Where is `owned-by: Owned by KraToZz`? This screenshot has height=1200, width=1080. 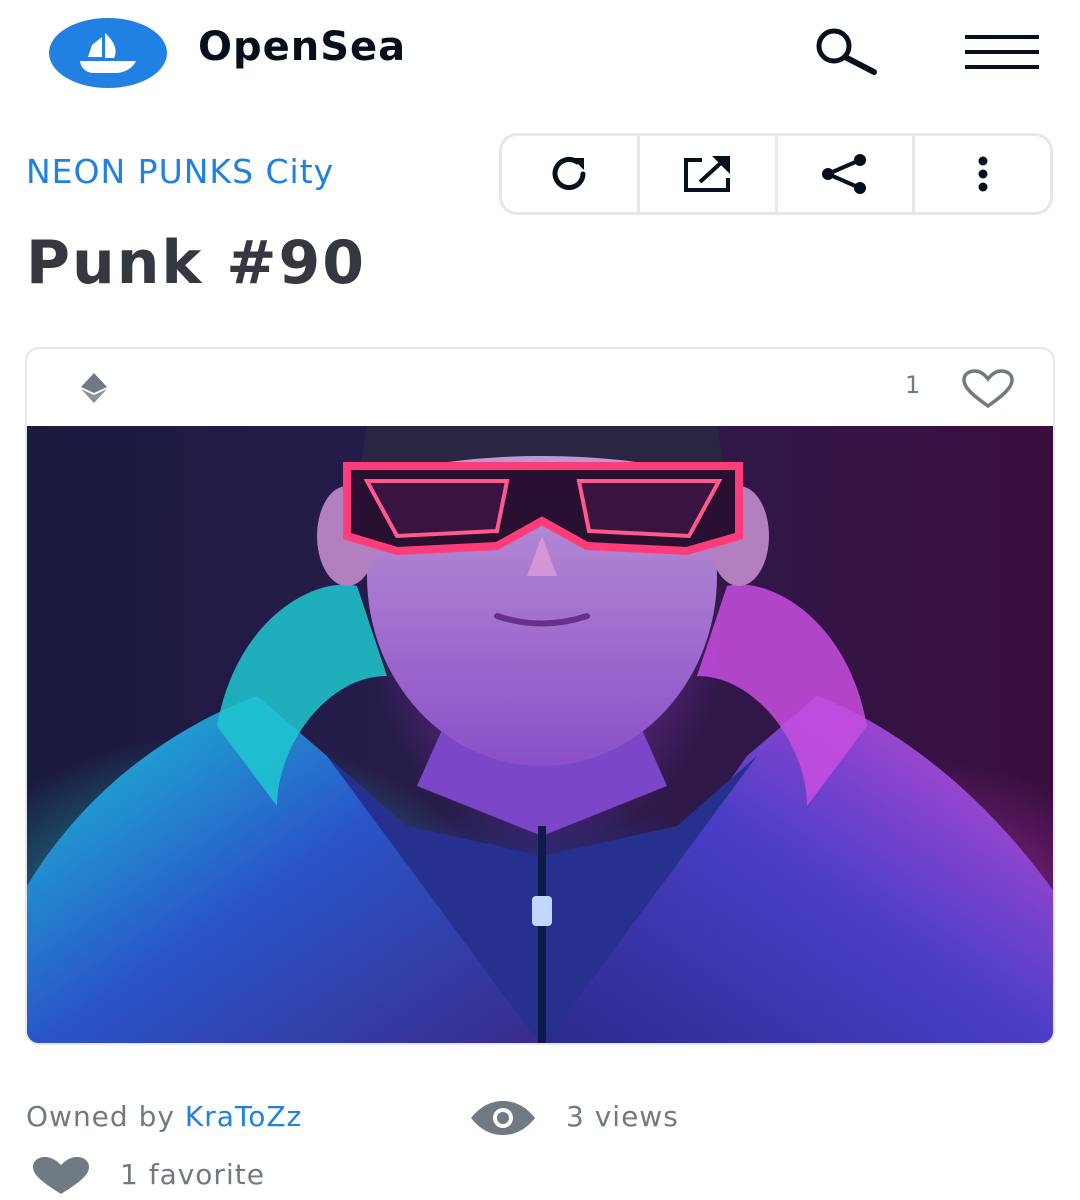
owned-by: Owned by KraToZz is located at coordinates (164, 1116).